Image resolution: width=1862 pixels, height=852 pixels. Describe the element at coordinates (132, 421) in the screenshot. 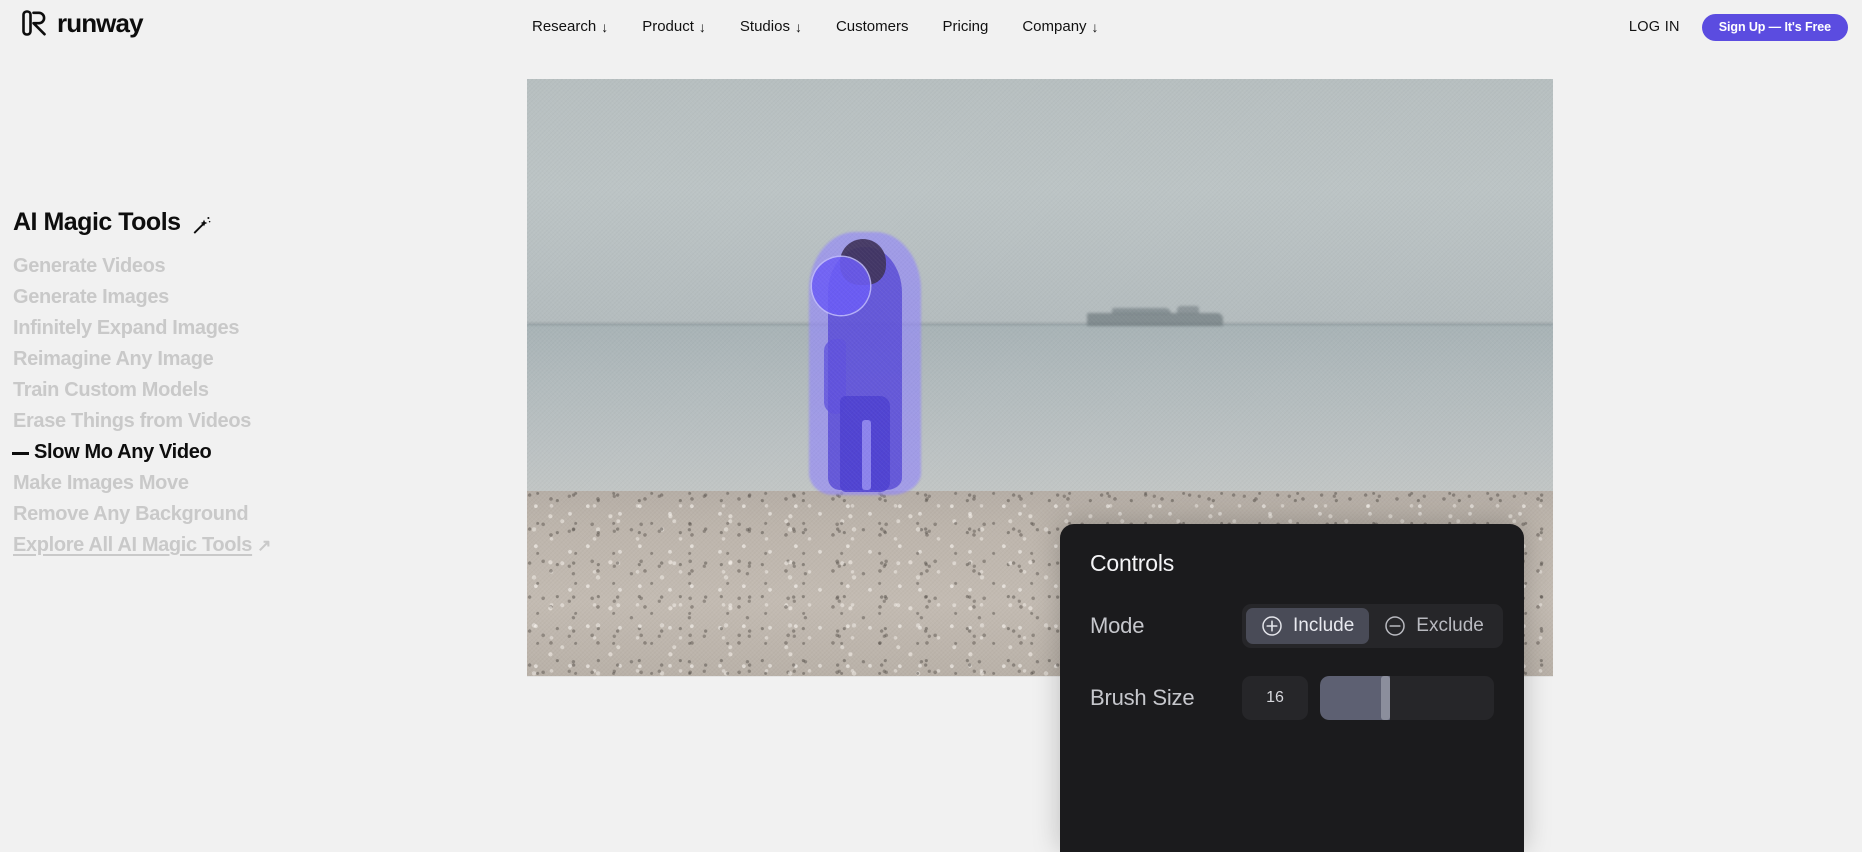

I see `sidebar-item-label: Erase Things from Videos` at that location.